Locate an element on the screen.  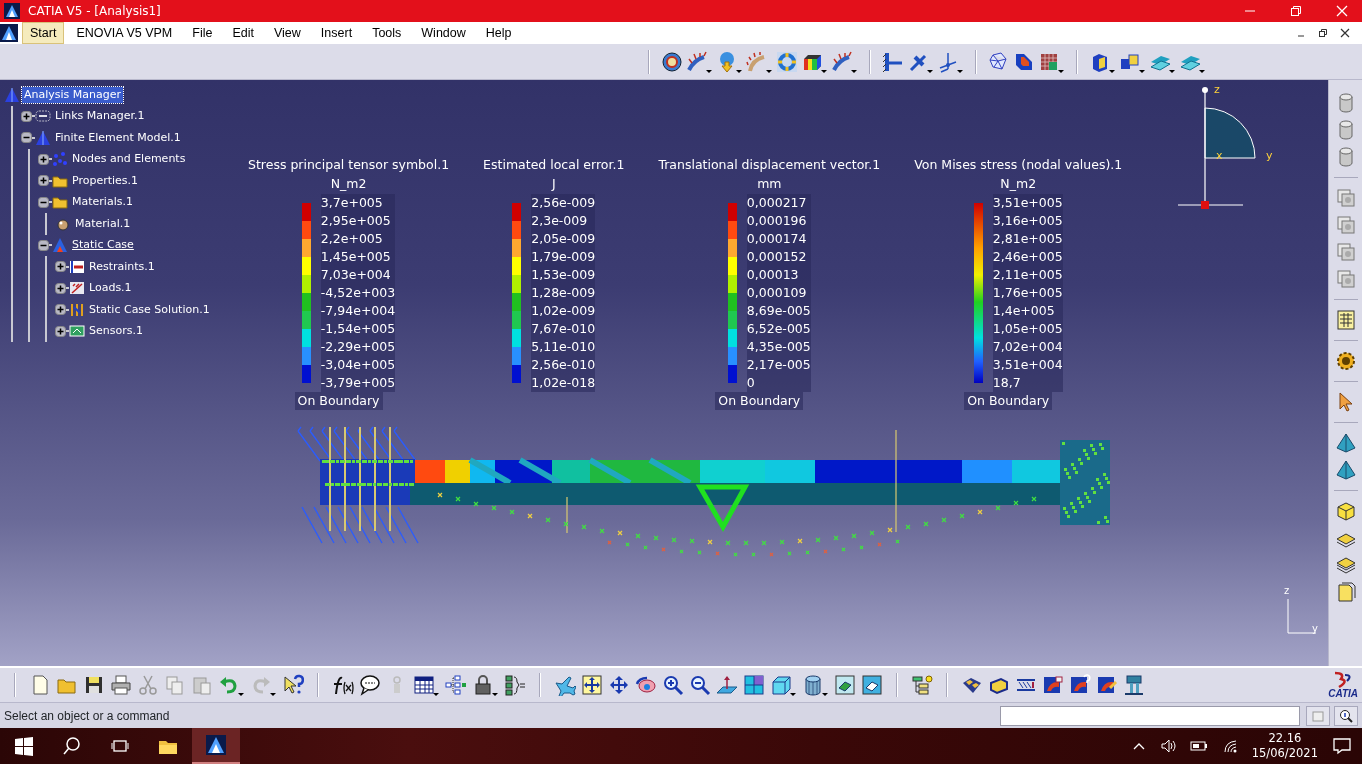
maximize-icon is located at coordinates (1296, 11).